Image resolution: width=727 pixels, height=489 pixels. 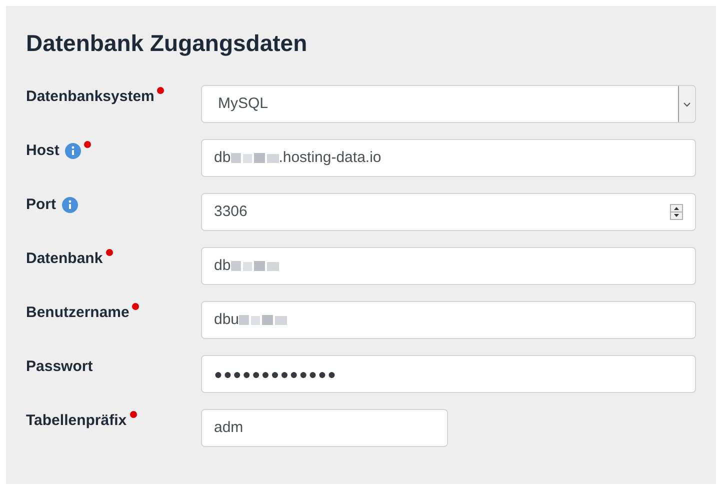 What do you see at coordinates (448, 374) in the screenshot?
I see `password-field: ●●●●●●●●●●●●●` at bounding box center [448, 374].